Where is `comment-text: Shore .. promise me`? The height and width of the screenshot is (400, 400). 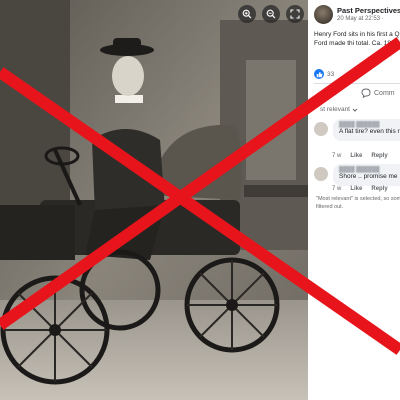 comment-text: Shore .. promise me is located at coordinates (368, 176).